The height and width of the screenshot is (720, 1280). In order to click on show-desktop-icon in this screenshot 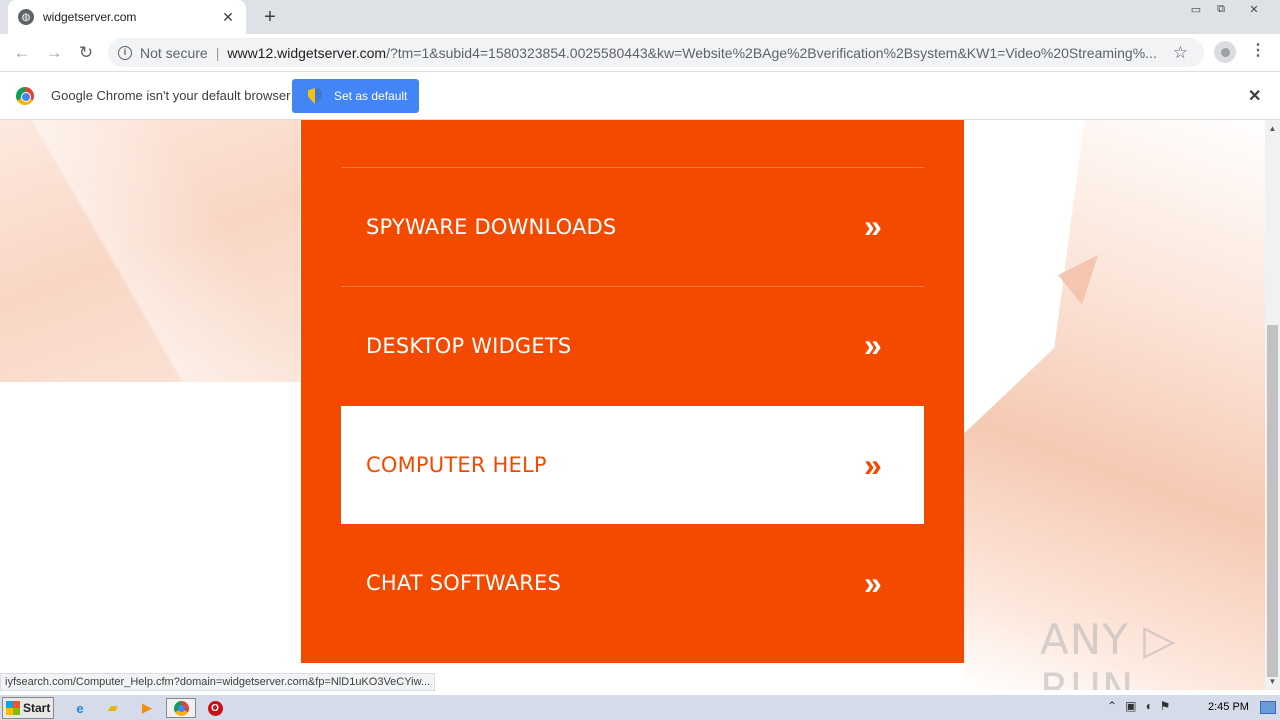, I will do `click(1268, 707)`.